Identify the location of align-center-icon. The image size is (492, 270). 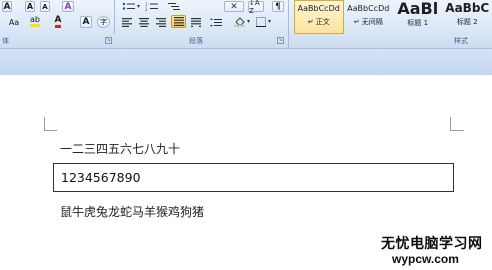
(144, 22).